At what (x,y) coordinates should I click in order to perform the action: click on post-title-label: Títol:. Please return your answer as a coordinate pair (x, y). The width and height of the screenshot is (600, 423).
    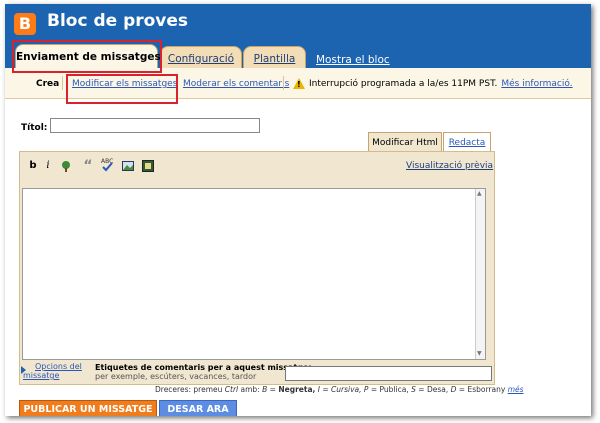
    Looking at the image, I should click on (34, 128).